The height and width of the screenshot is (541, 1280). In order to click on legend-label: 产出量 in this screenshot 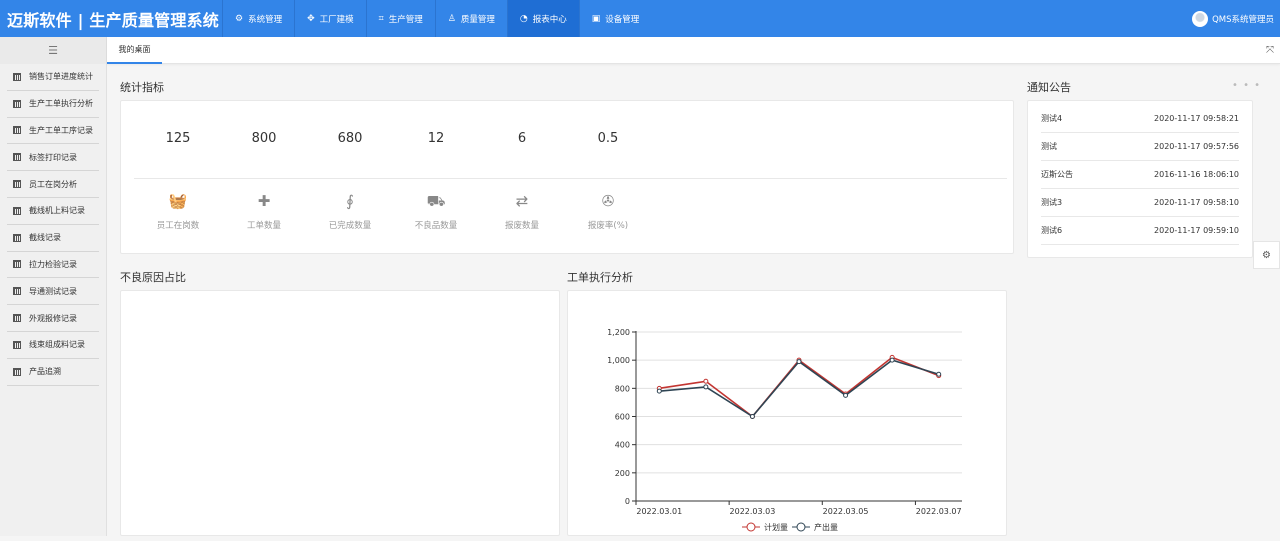, I will do `click(826, 527)`.